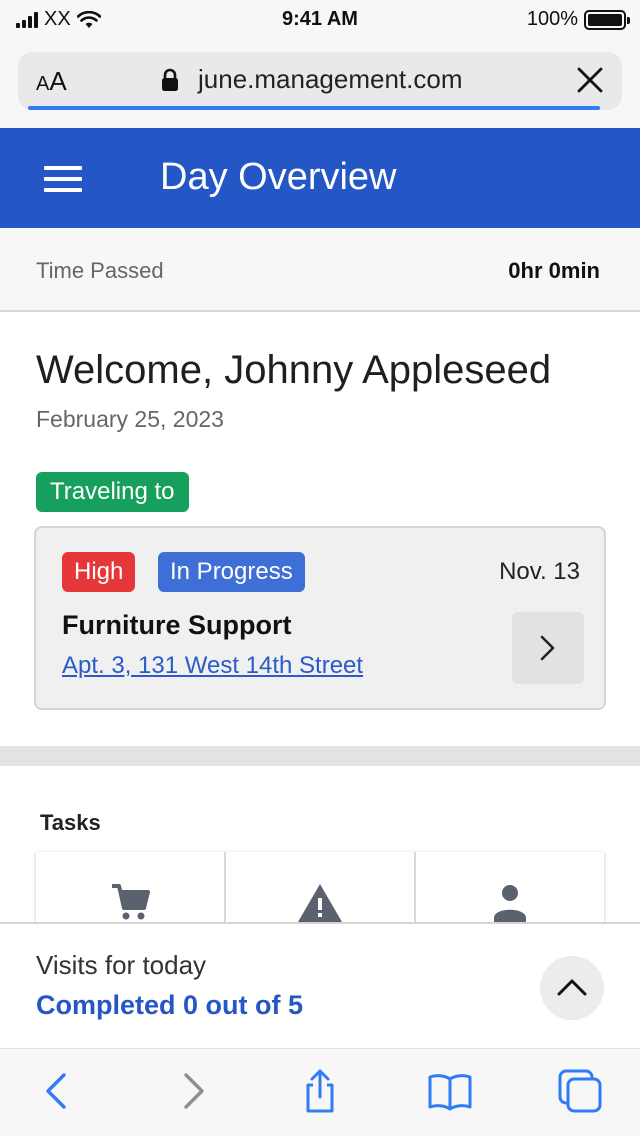  What do you see at coordinates (320, 985) in the screenshot?
I see `visits-summary-sheet: Visits for today Completed 0 out of 5` at bounding box center [320, 985].